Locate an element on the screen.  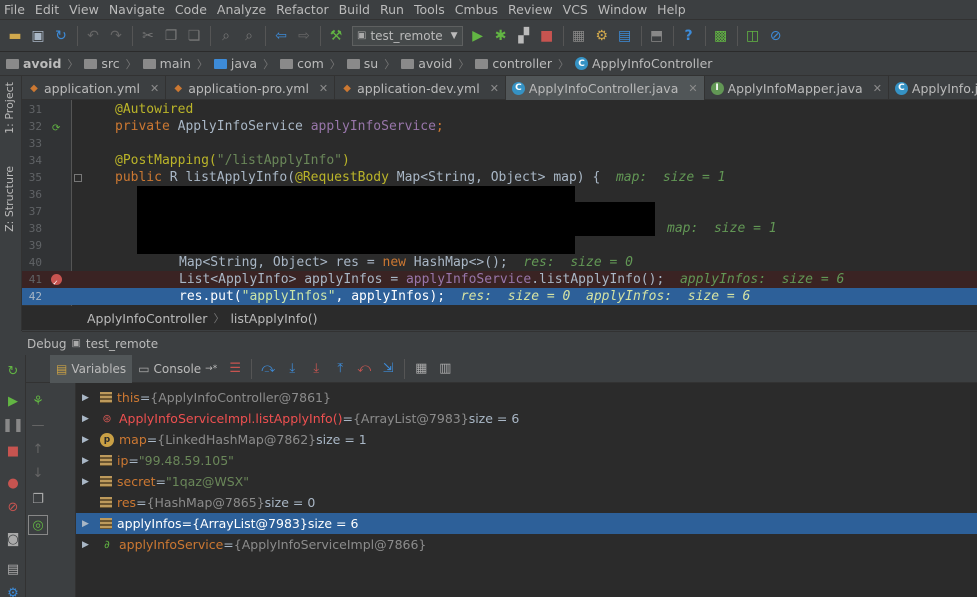
up-arrow-icon: ↑ is located at coordinates (38, 449).